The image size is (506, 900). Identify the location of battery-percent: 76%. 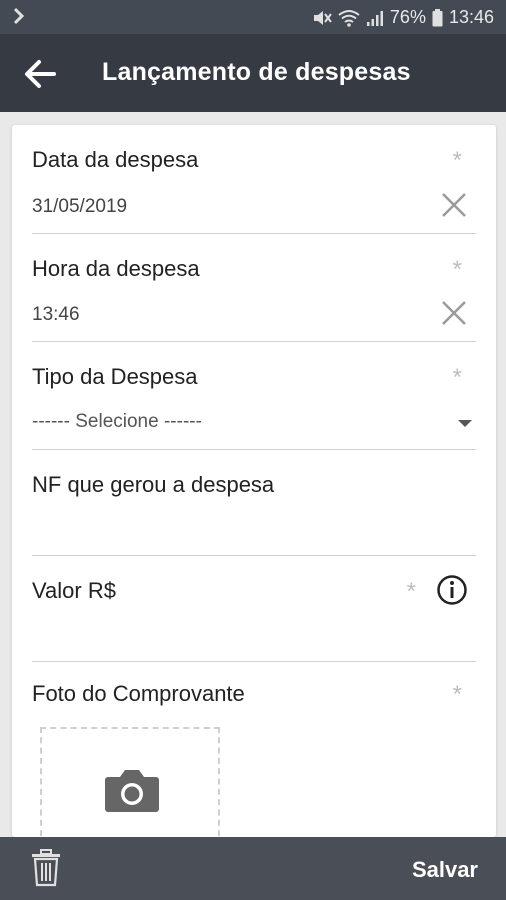
(407, 17).